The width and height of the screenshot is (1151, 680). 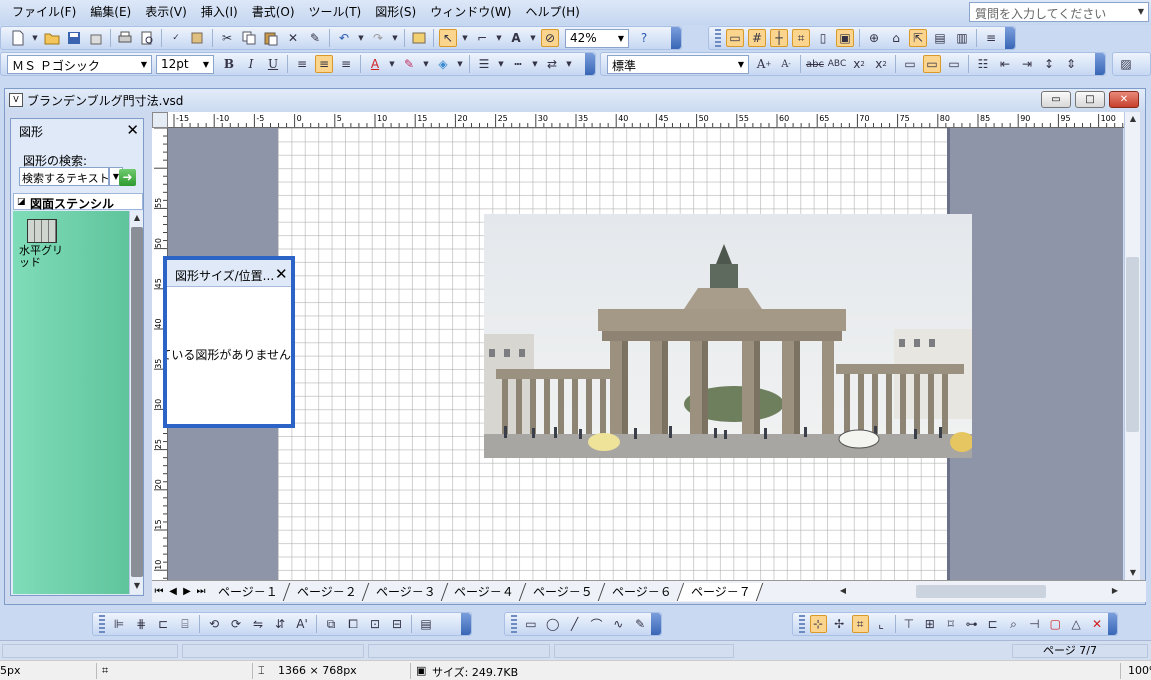 What do you see at coordinates (331, 624) in the screenshot?
I see `bring-front-icon: ⧉` at bounding box center [331, 624].